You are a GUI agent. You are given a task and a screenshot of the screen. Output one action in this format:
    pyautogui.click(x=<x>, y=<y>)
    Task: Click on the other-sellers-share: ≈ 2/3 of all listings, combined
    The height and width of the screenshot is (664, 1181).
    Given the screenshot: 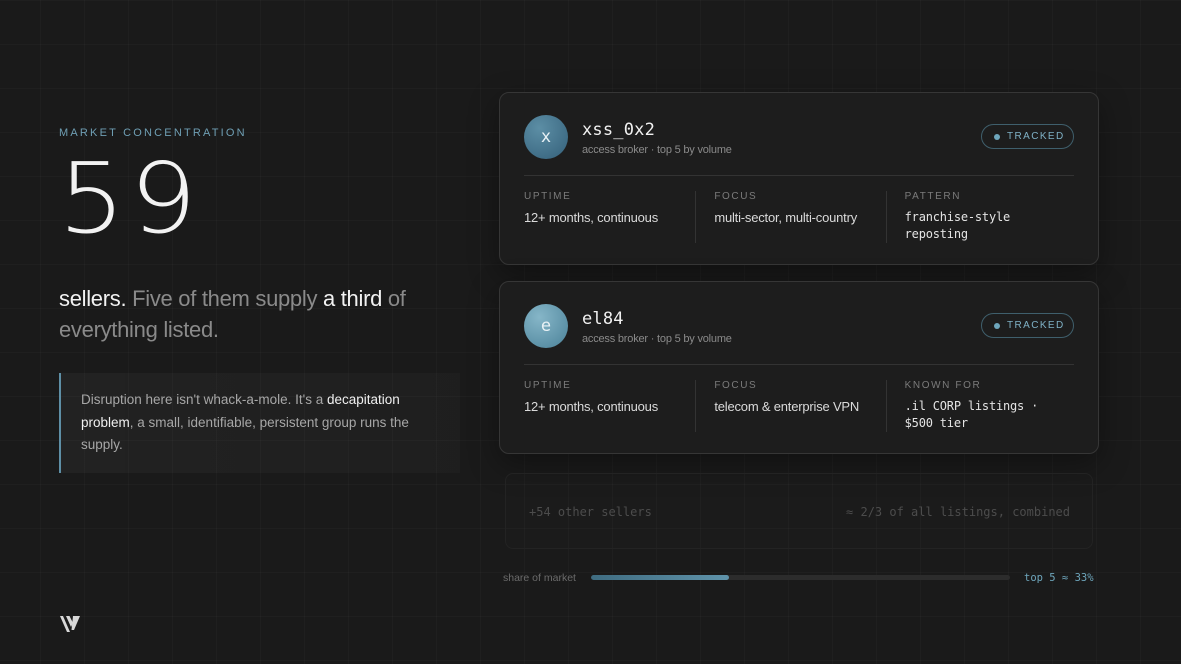 What is the action you would take?
    pyautogui.click(x=958, y=512)
    